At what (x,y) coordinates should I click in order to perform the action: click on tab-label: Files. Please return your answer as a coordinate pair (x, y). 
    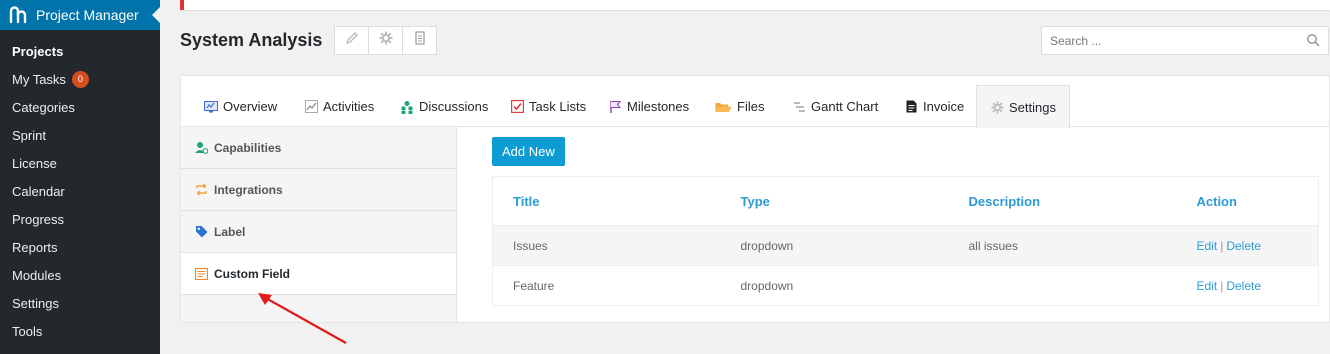
    Looking at the image, I should click on (751, 106).